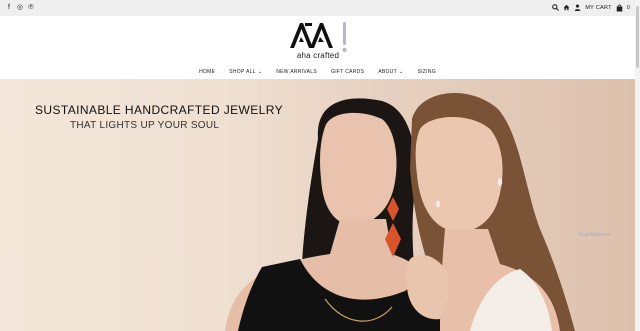  I want to click on nav-home-label: HOME, so click(207, 72).